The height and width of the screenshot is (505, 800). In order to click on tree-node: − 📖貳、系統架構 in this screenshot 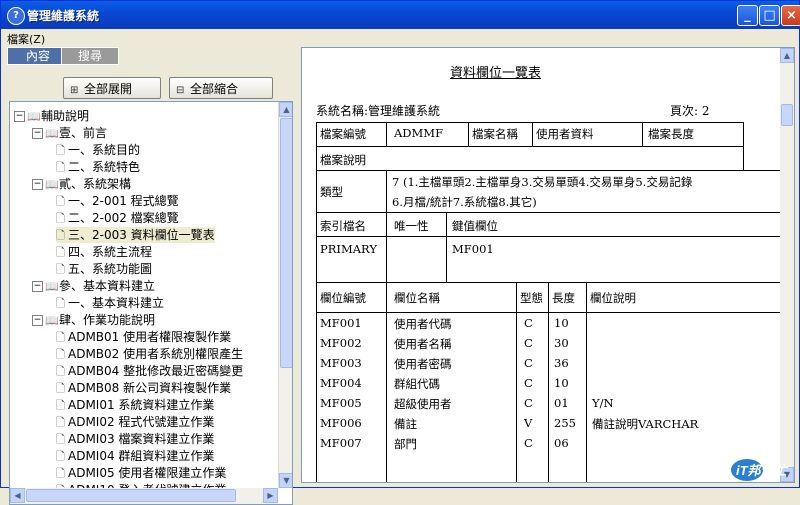, I will do `click(81, 184)`.